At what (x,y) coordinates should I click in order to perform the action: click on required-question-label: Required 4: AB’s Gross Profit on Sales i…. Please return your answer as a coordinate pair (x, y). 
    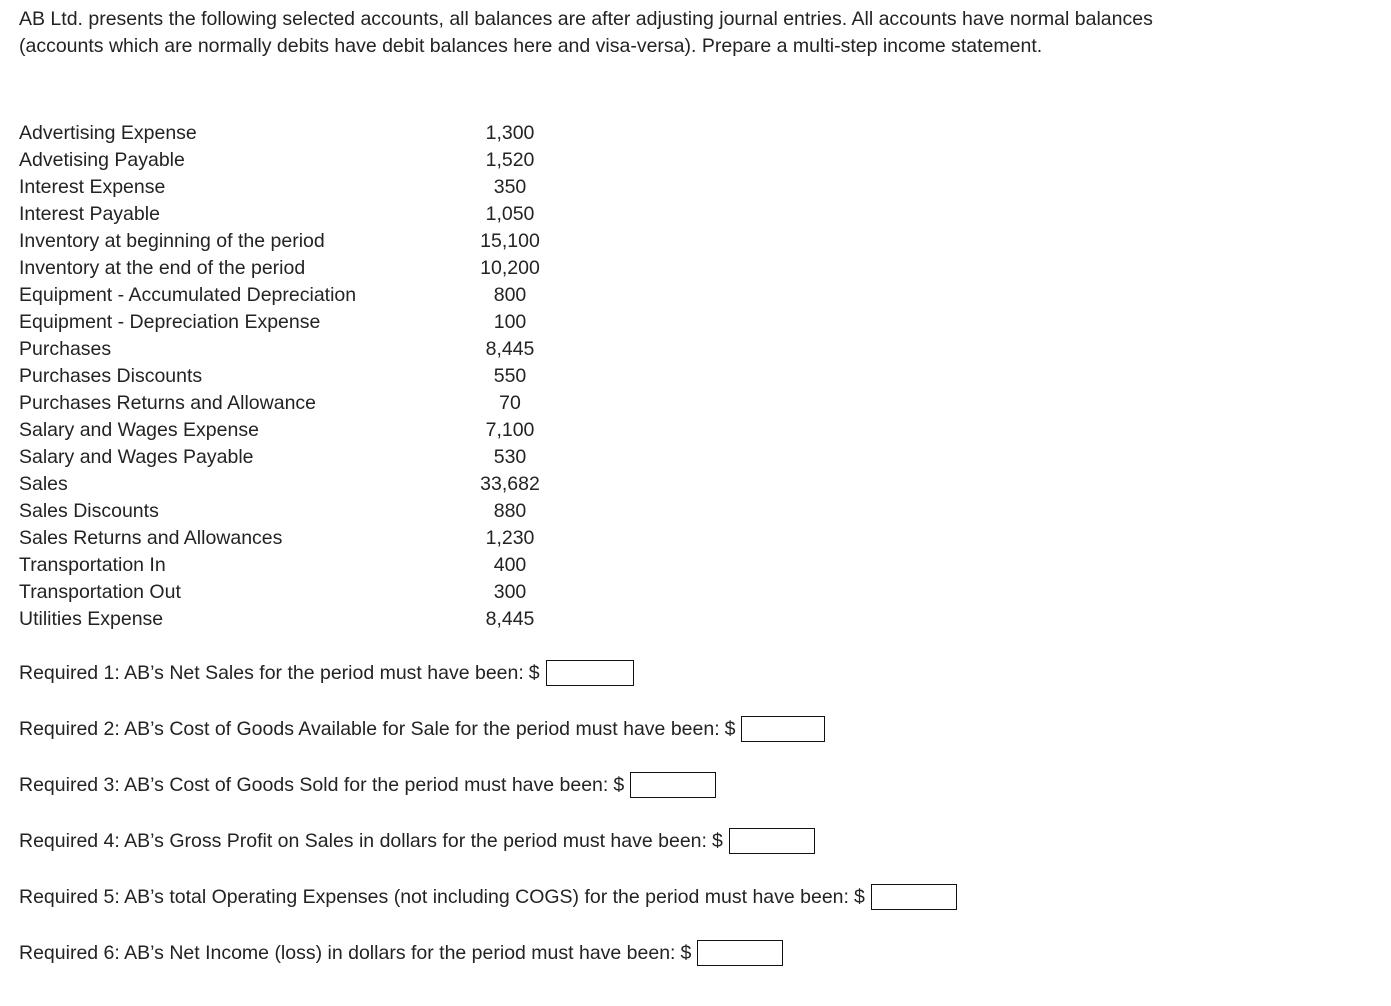
    Looking at the image, I should click on (363, 841).